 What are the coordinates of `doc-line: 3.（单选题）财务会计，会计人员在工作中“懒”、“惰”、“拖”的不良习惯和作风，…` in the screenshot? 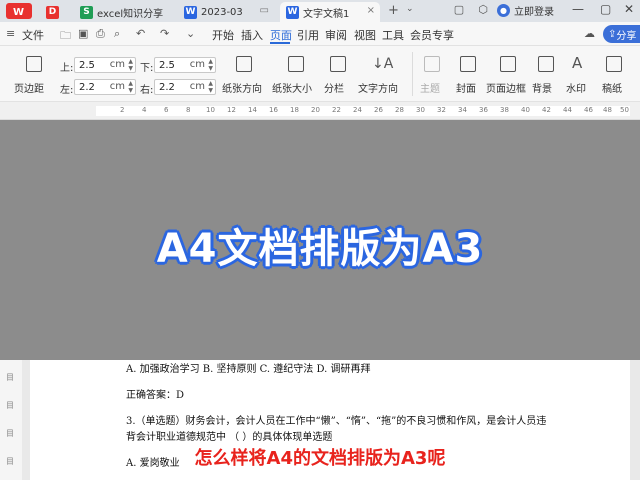 It's located at (336, 421).